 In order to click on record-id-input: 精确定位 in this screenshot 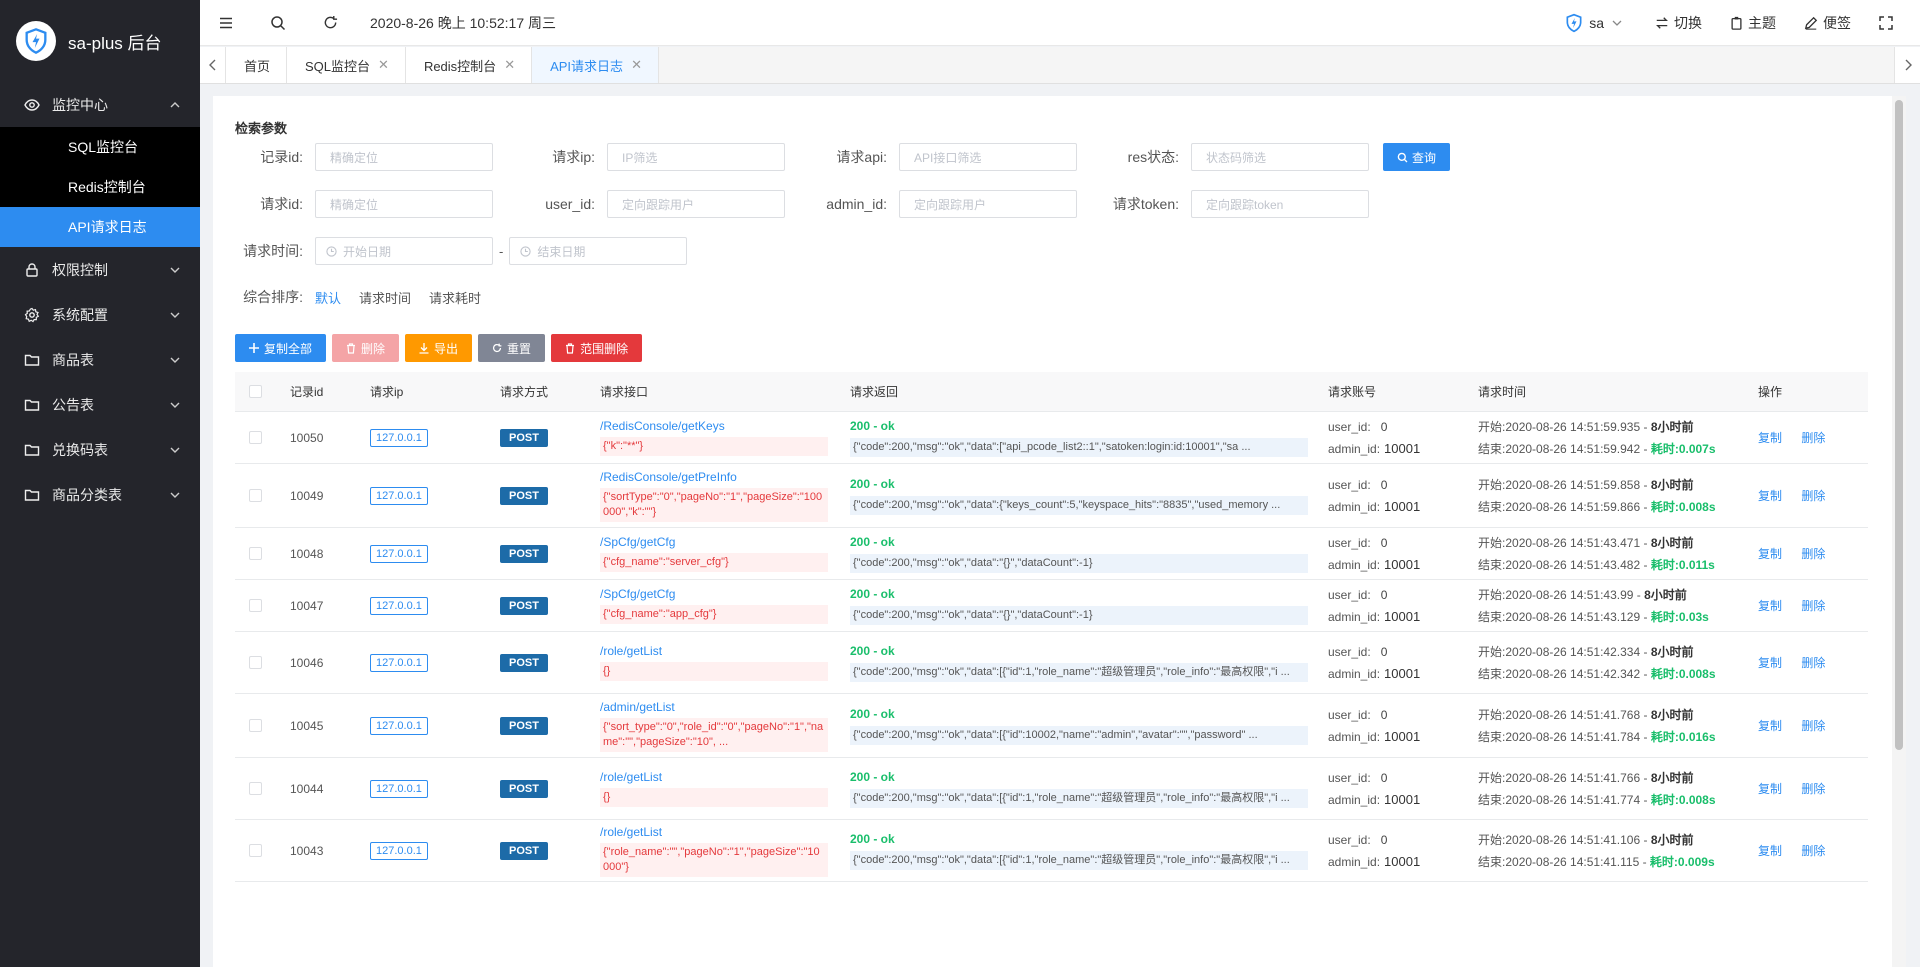, I will do `click(404, 157)`.